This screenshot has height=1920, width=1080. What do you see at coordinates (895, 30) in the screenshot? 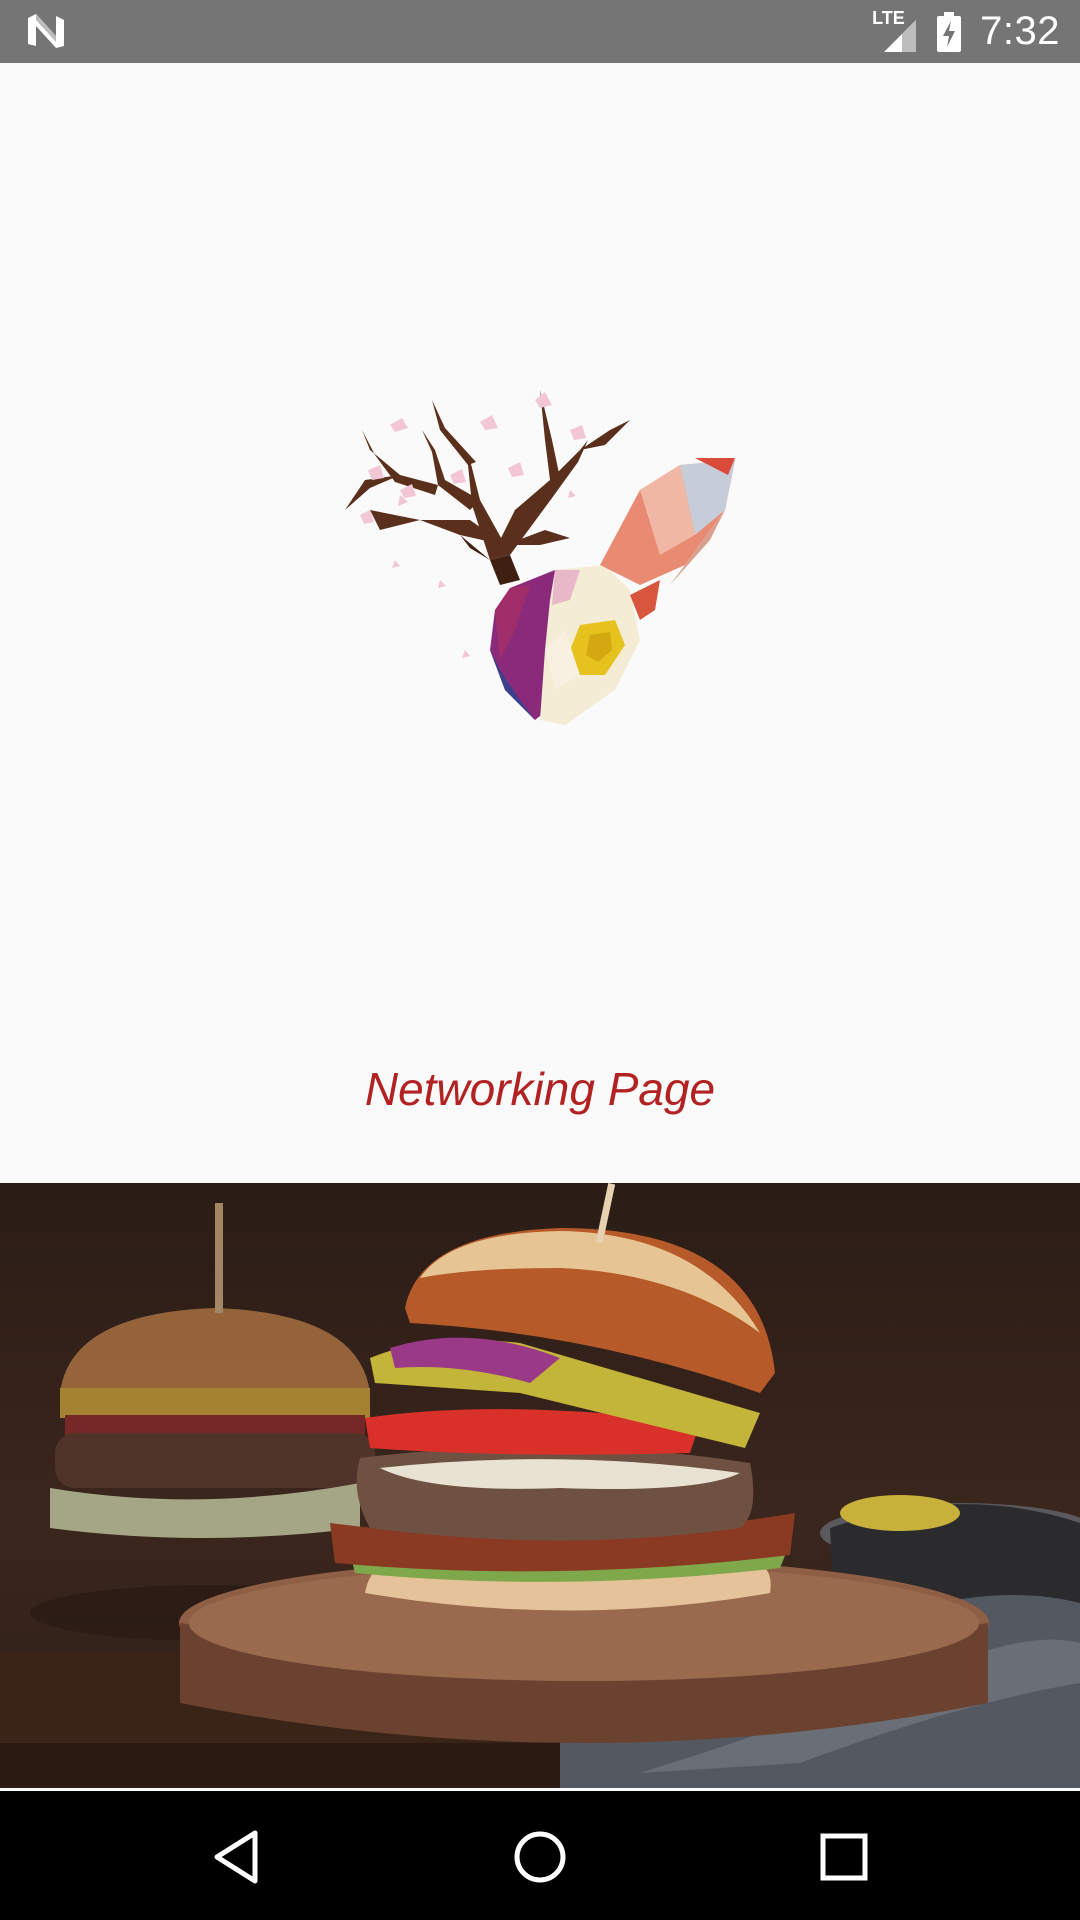
I see `cell-signal-icon: LTE` at bounding box center [895, 30].